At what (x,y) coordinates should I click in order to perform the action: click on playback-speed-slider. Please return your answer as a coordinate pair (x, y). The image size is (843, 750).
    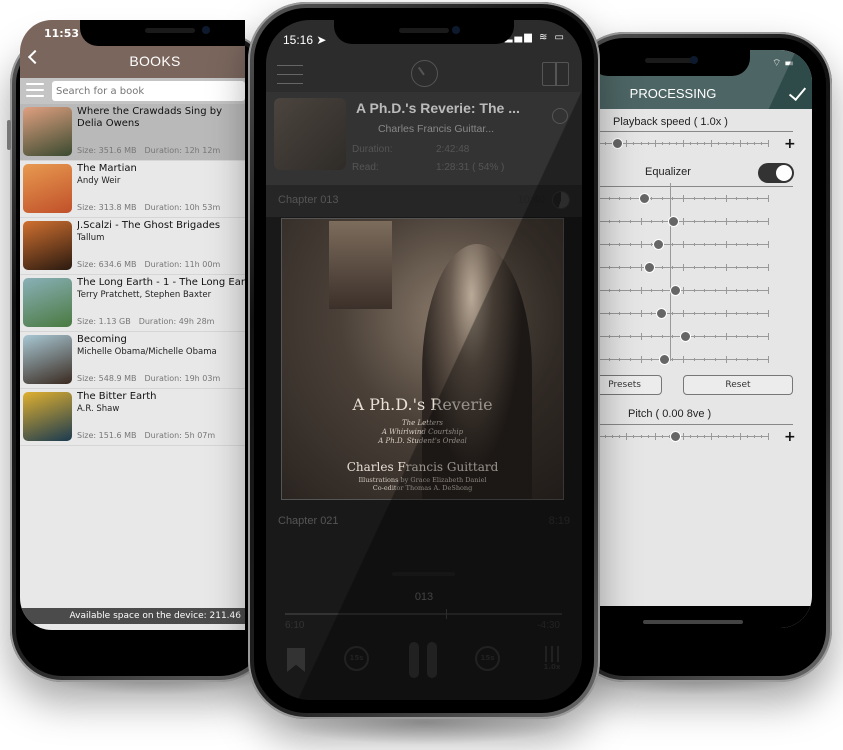
    Looking at the image, I should click on (683, 144).